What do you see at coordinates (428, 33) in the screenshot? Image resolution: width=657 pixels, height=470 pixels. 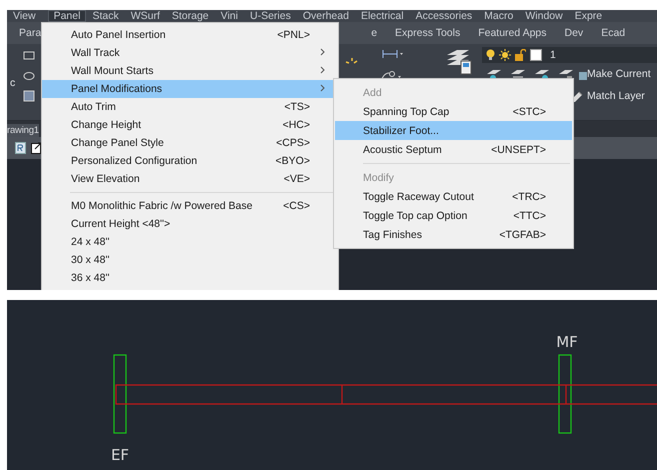 I see `ribbon-tab: Express Tools` at bounding box center [428, 33].